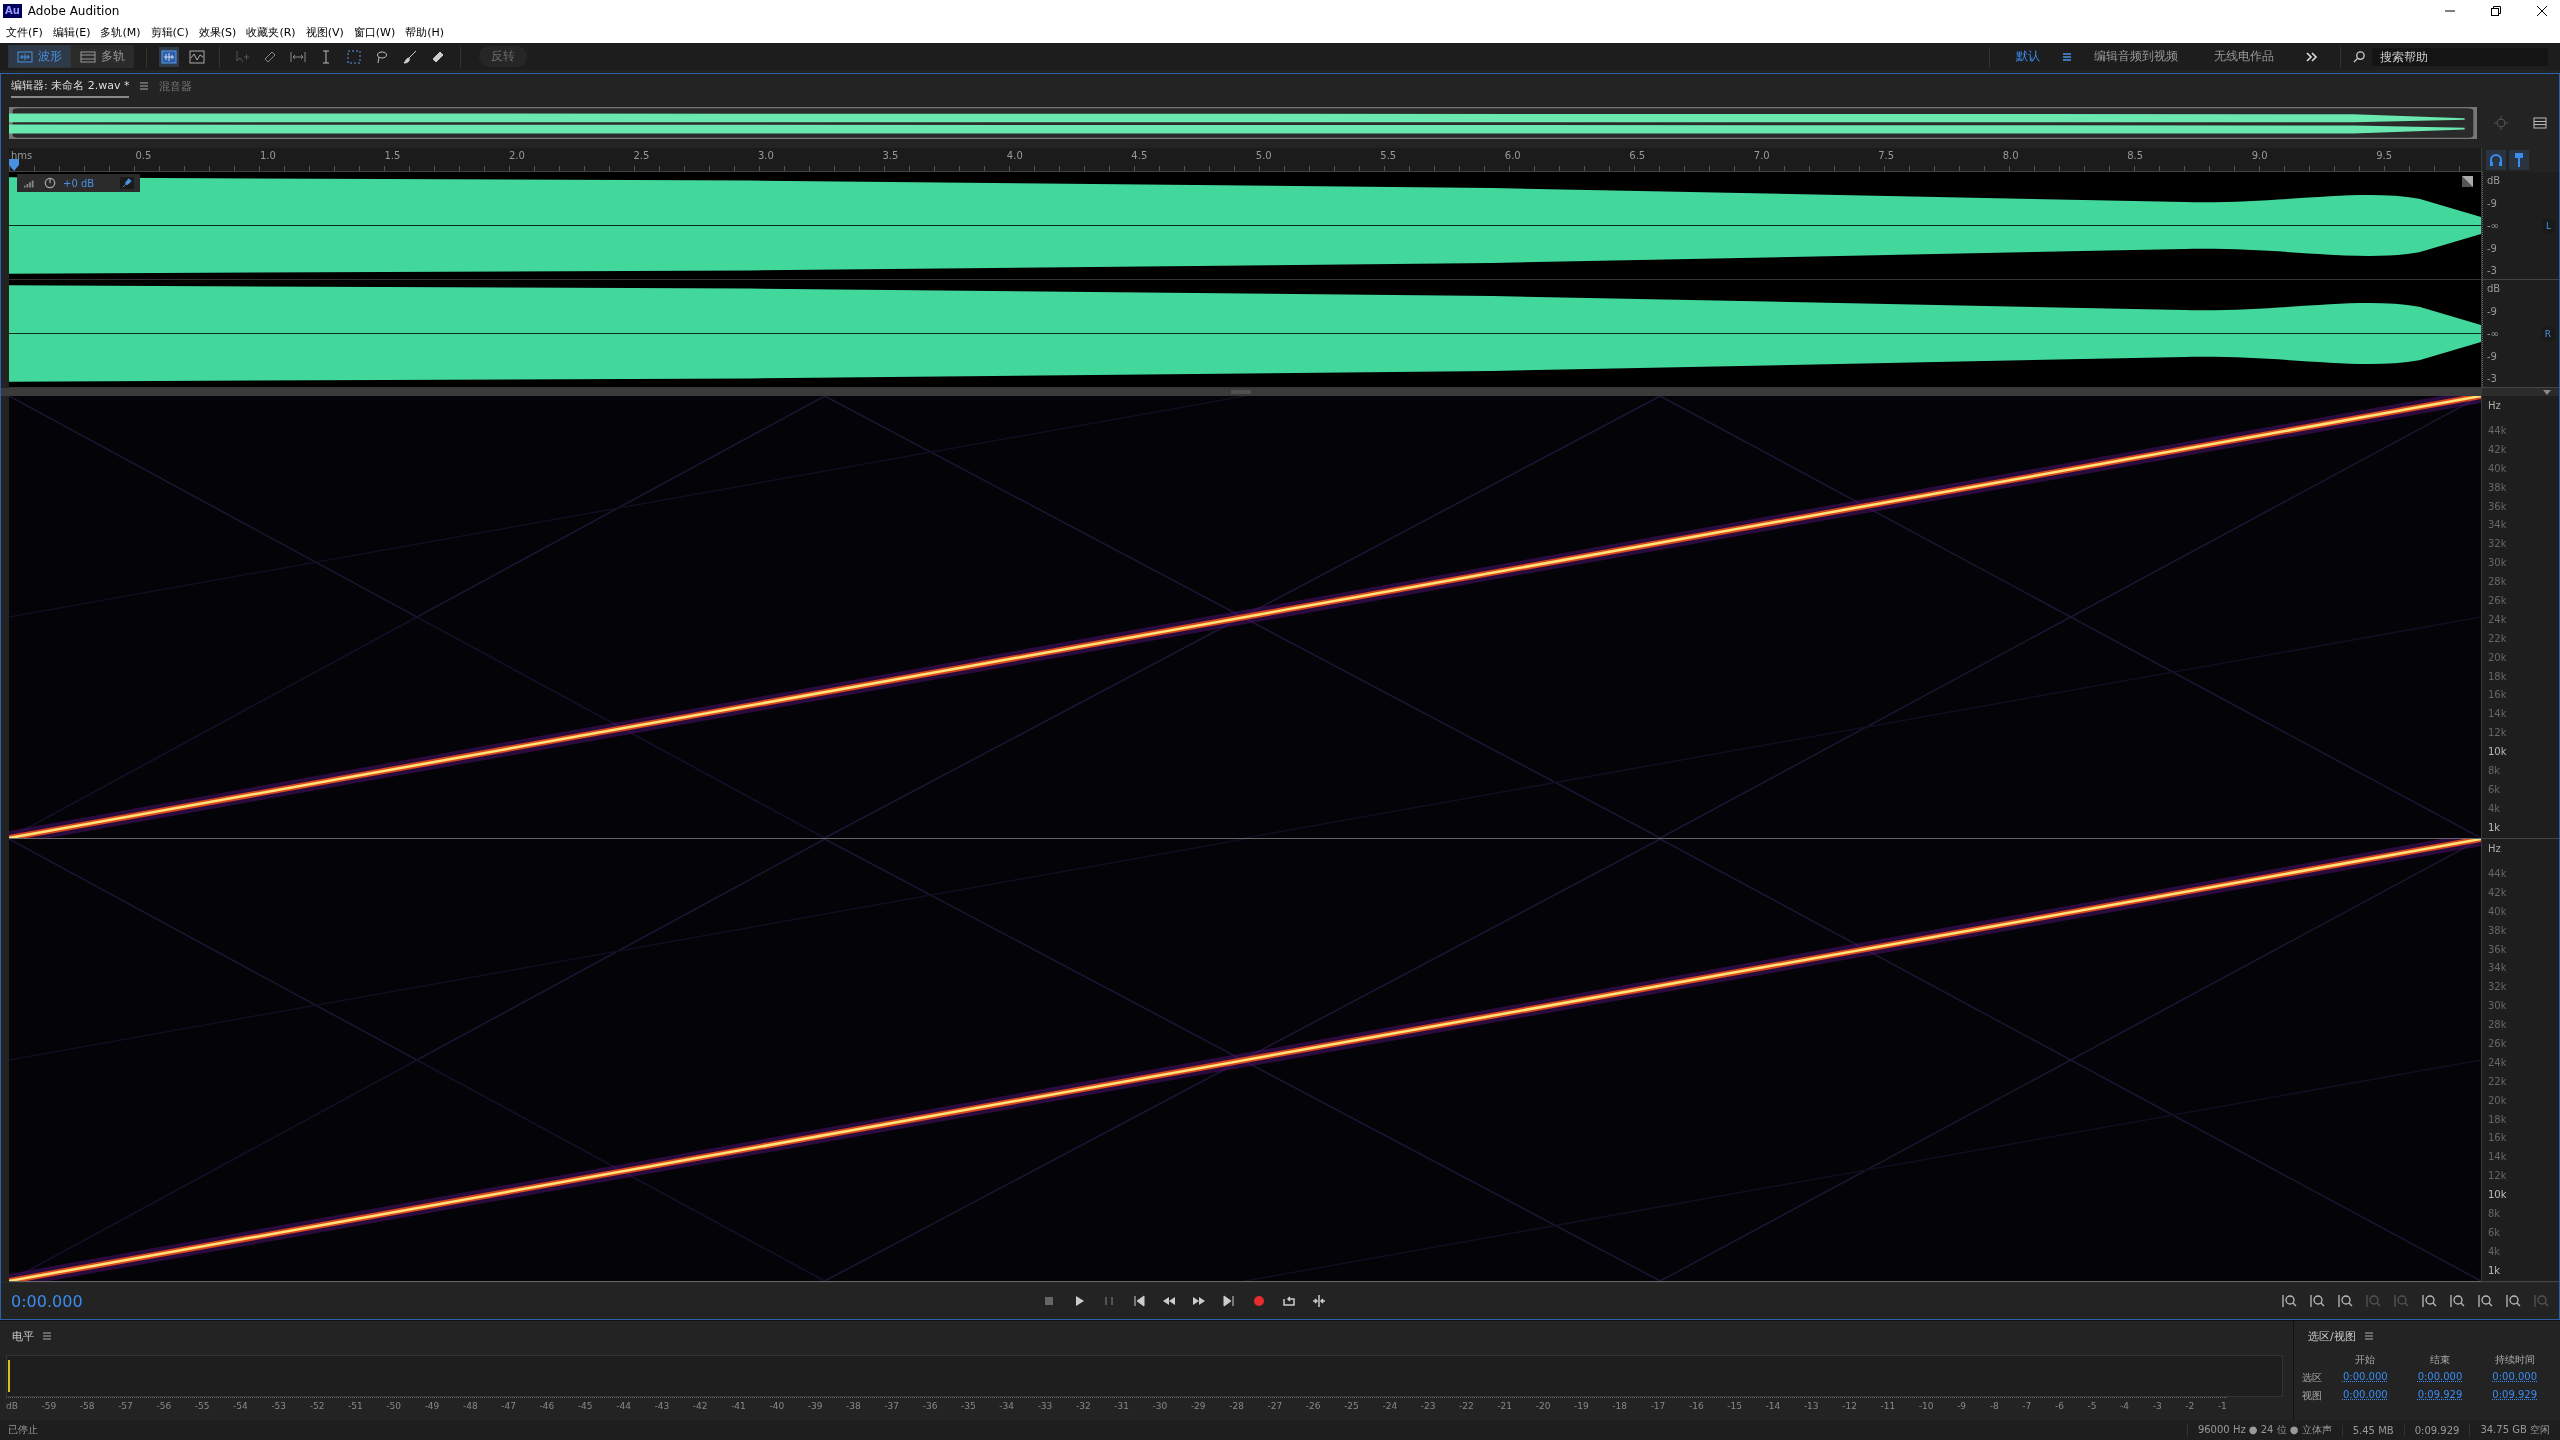  I want to click on end-icon, so click(1229, 1301).